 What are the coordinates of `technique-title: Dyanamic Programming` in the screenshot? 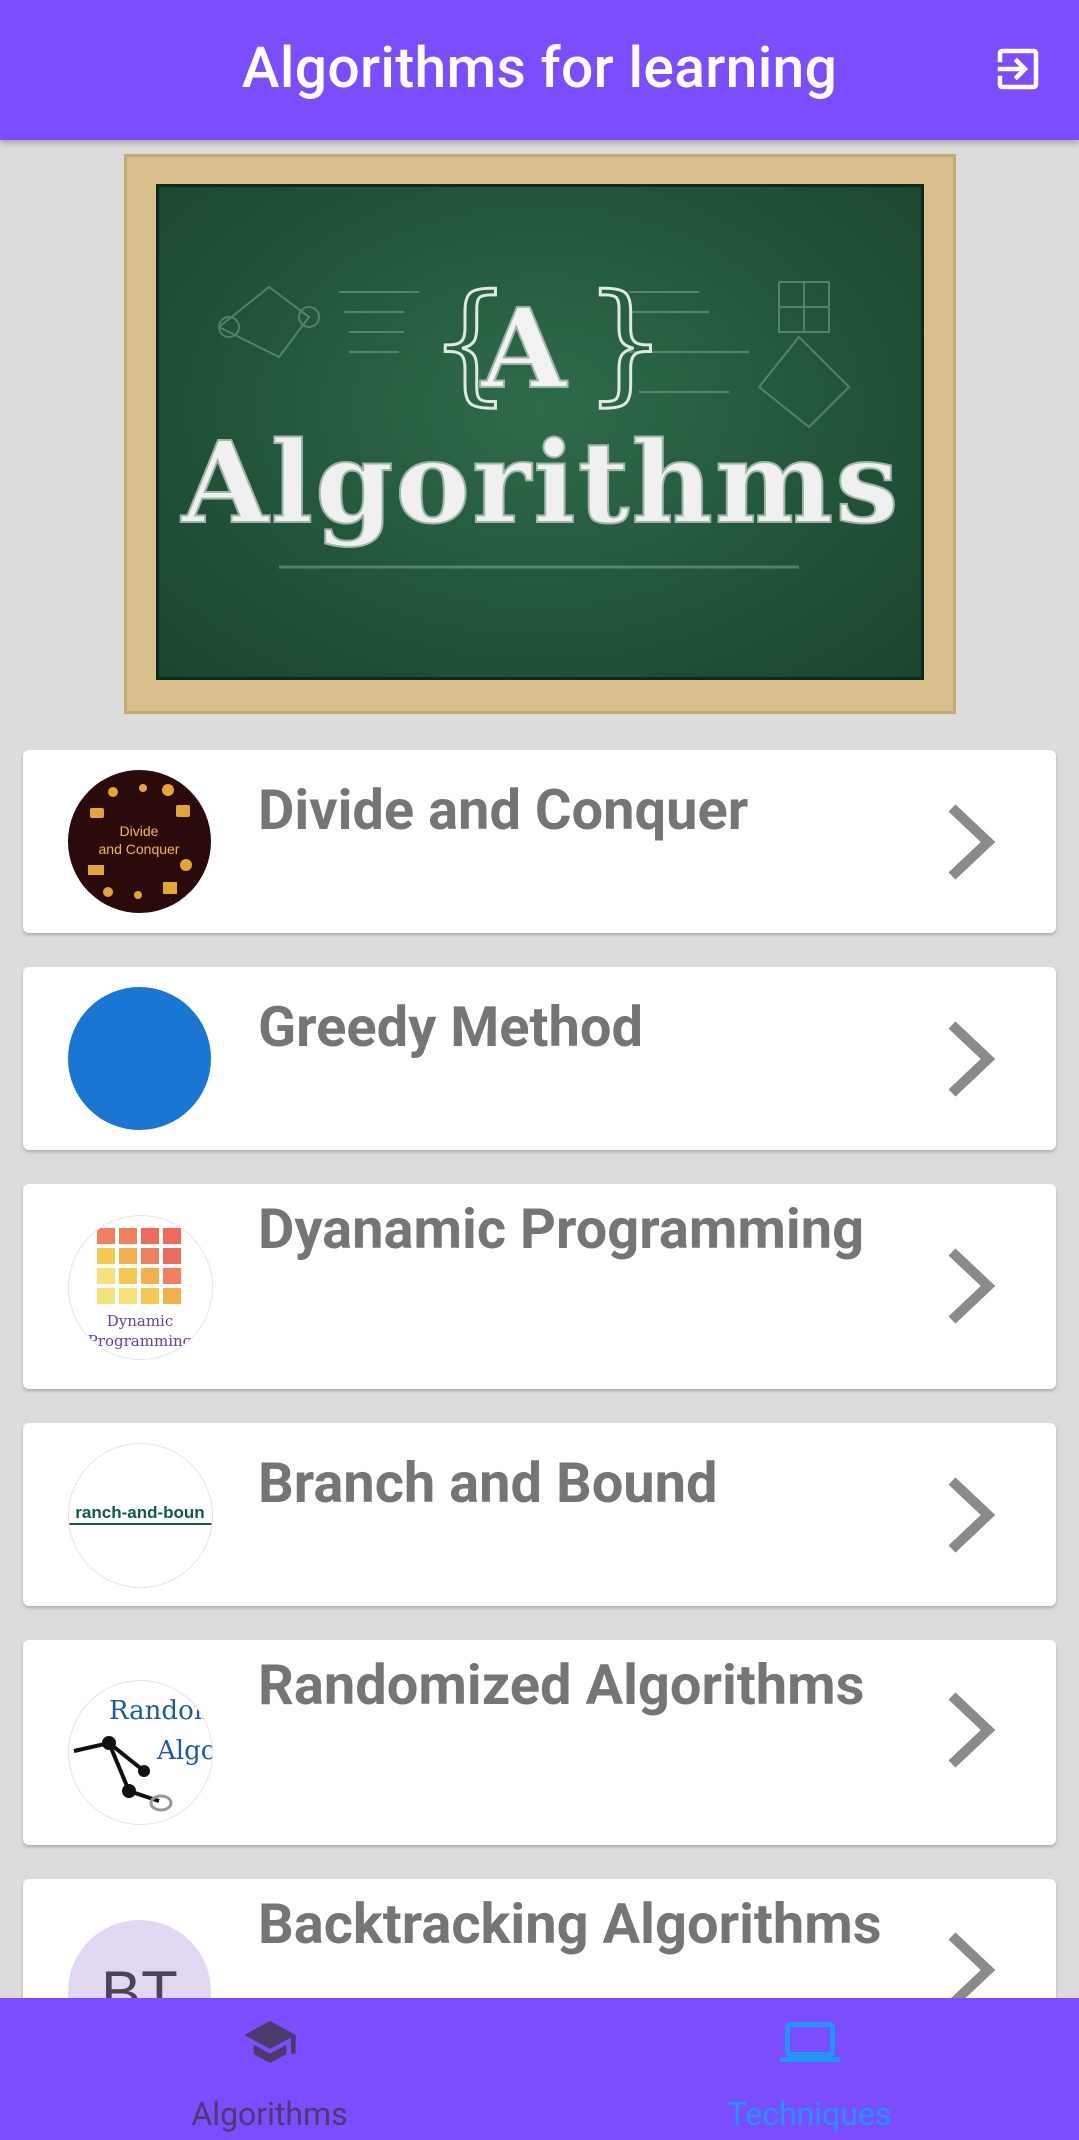 It's located at (561, 1229).